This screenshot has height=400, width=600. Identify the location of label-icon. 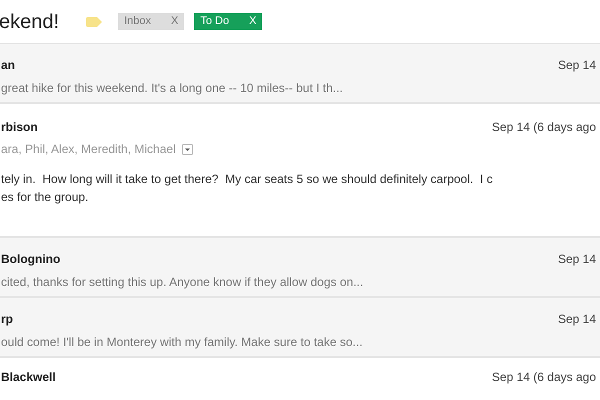
(94, 21).